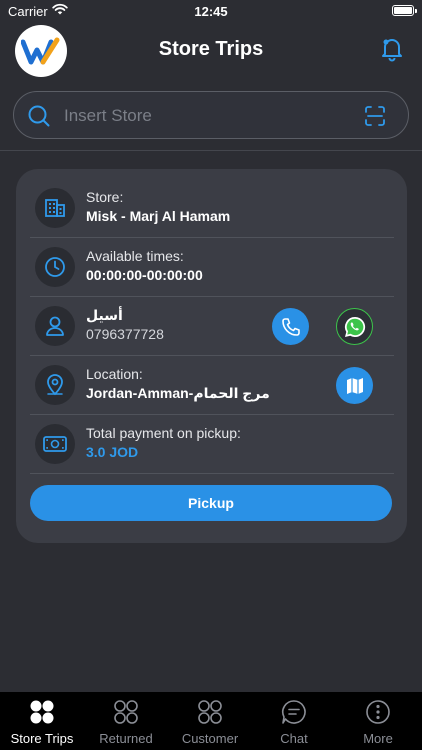 The height and width of the screenshot is (750, 422). I want to click on search-bar, so click(211, 115).